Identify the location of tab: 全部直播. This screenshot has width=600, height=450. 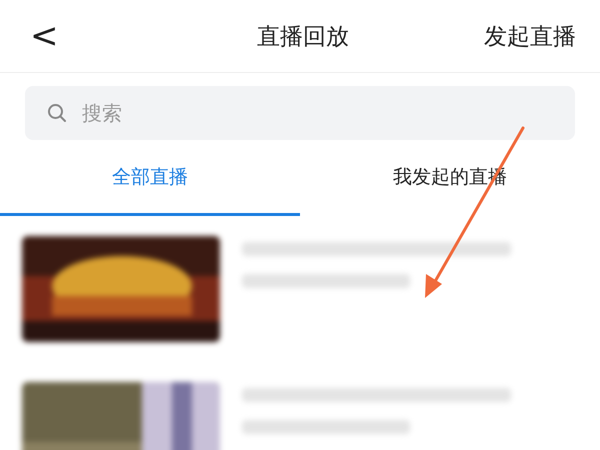
(150, 178).